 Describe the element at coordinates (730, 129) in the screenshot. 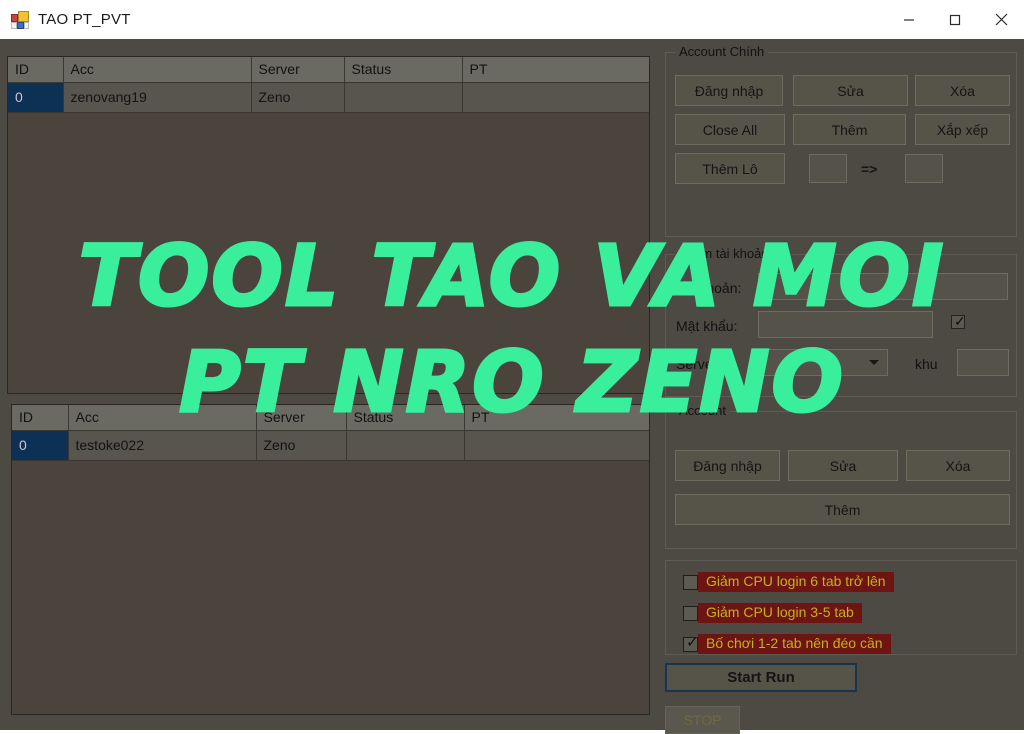

I see `main-close-all-button: Close All` at that location.